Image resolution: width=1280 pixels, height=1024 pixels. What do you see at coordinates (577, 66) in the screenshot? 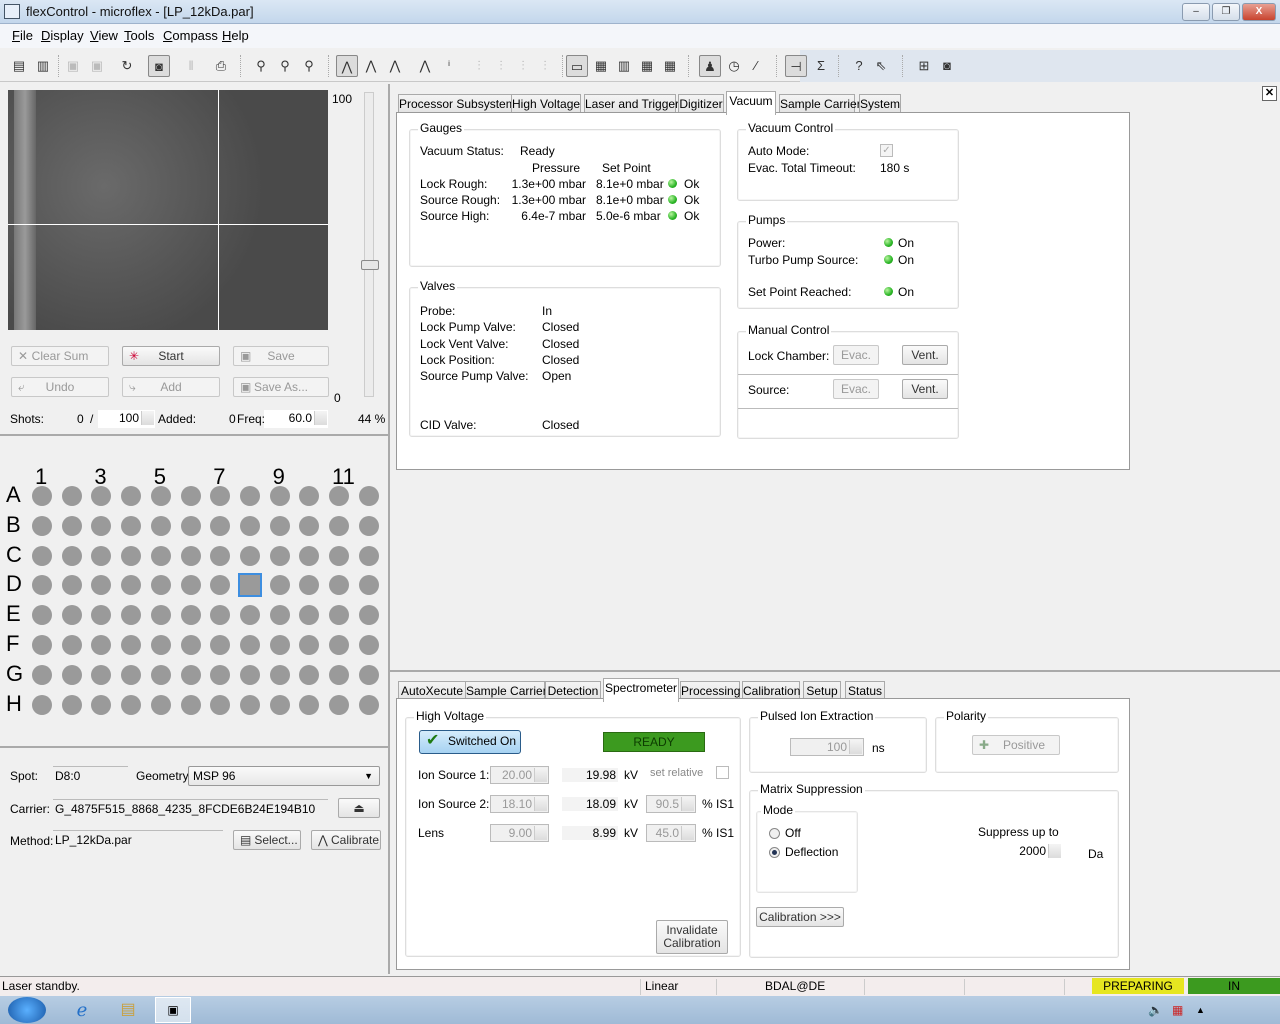
I see `layout-1-icon: ▭` at bounding box center [577, 66].